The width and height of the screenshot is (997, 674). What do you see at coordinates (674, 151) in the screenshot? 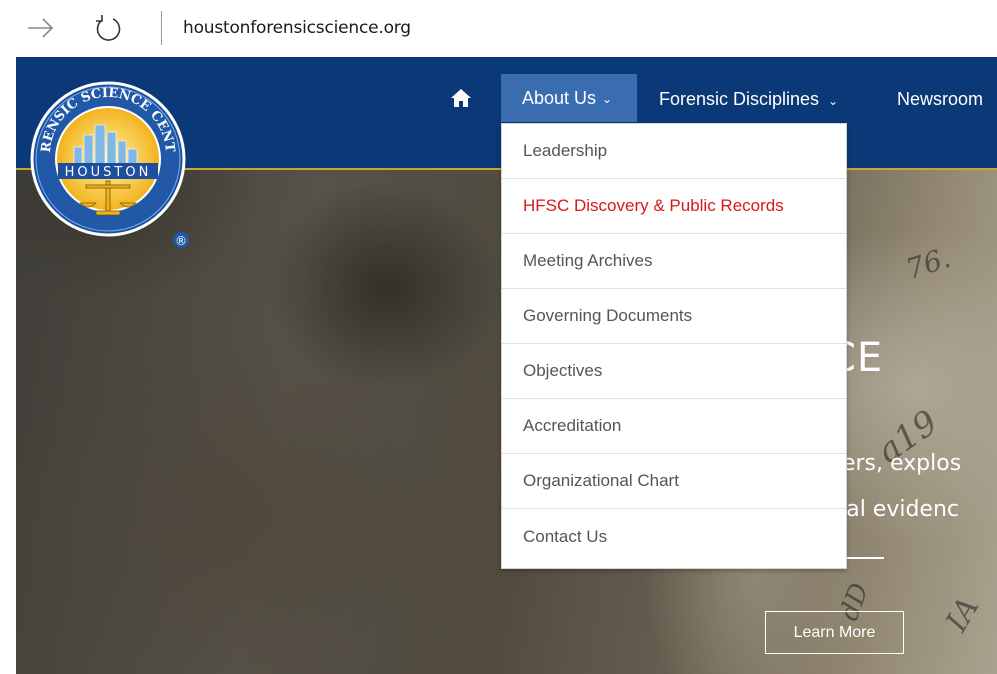
I see `dropdown-item: Leadership` at bounding box center [674, 151].